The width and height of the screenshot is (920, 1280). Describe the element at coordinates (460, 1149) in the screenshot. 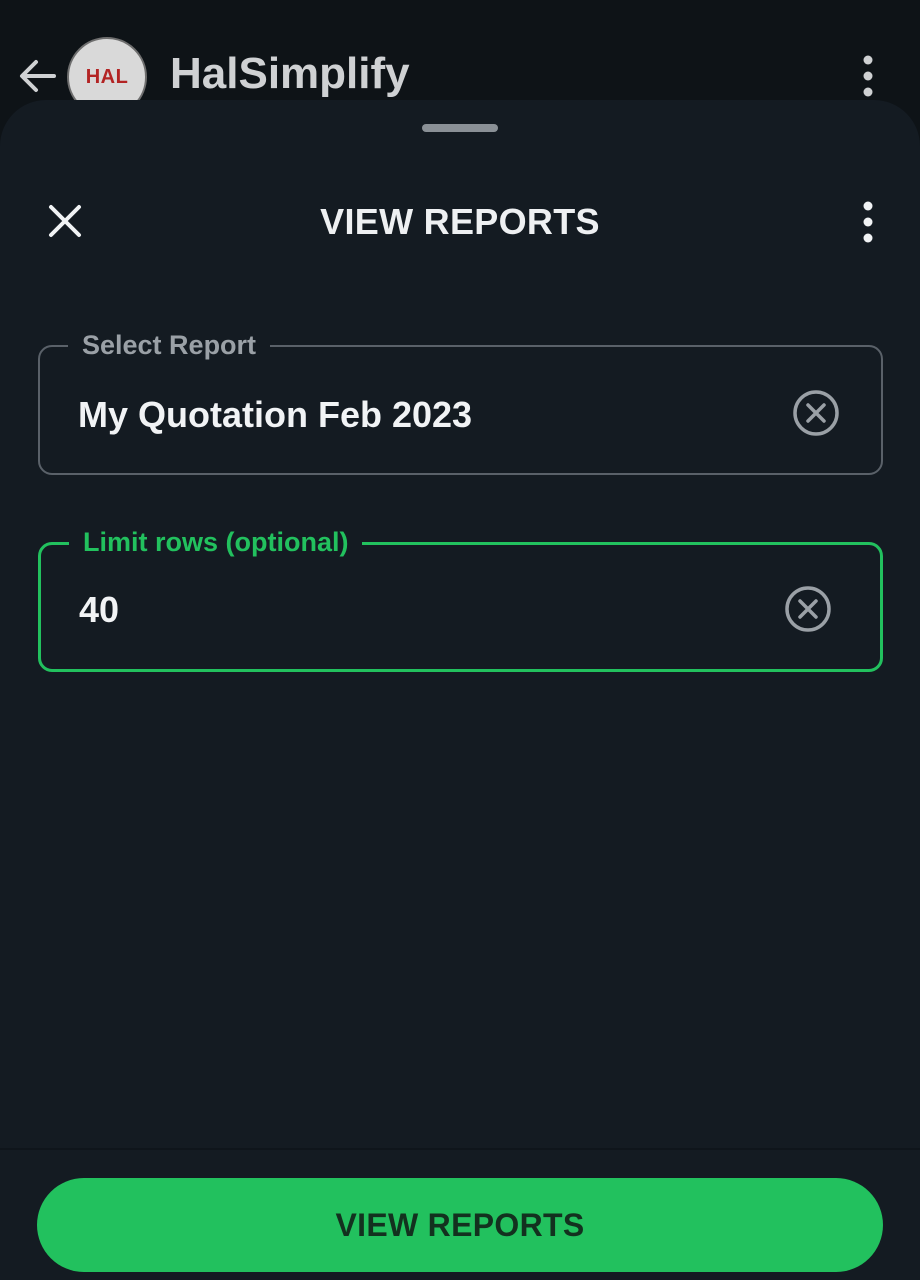

I see `footer-divider` at that location.